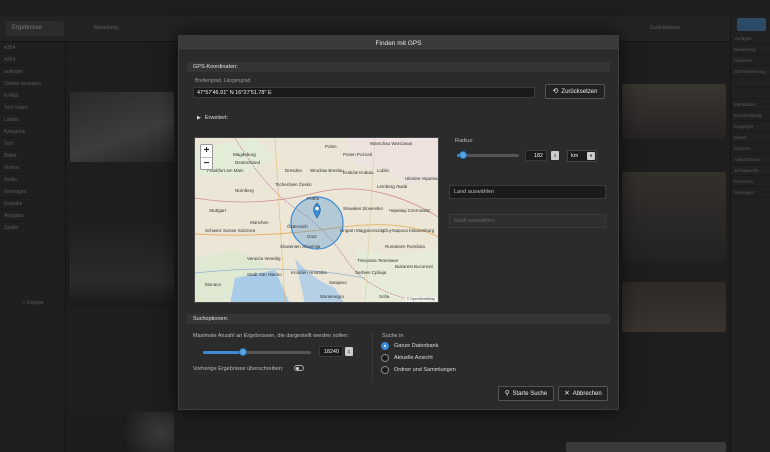  I want to click on sidebar-row: 4354, so click(32, 60).